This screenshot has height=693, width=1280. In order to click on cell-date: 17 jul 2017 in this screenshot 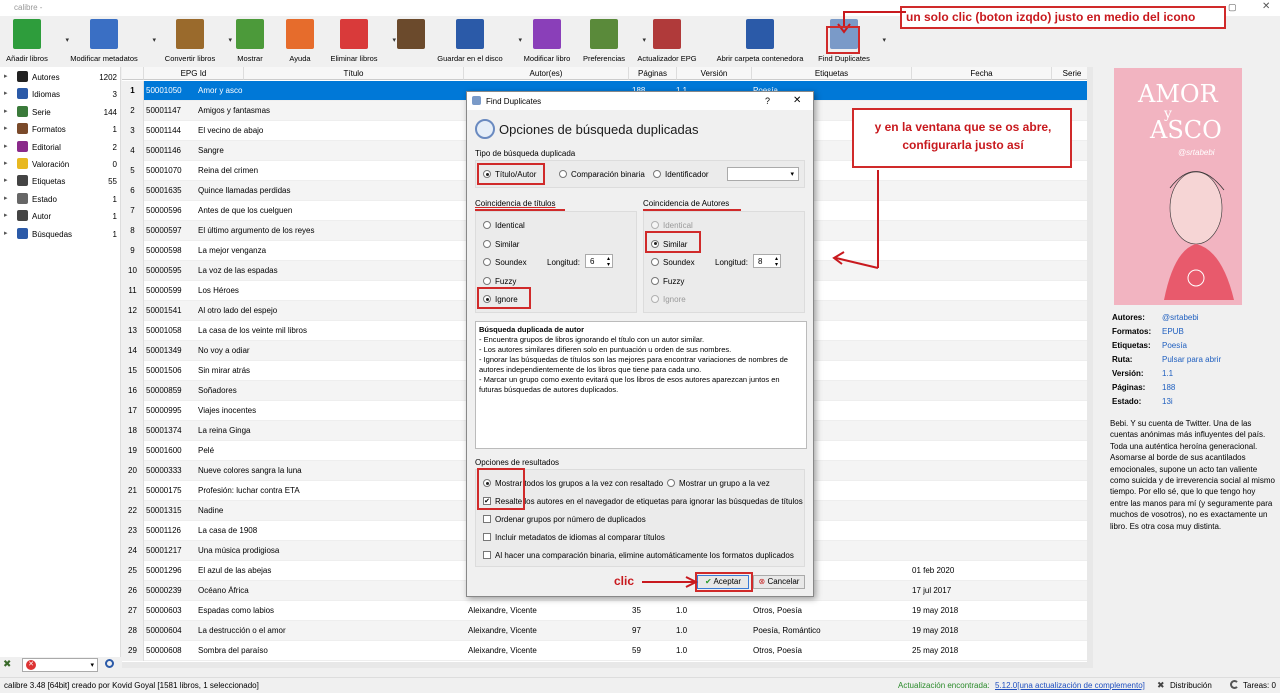, I will do `click(932, 590)`.